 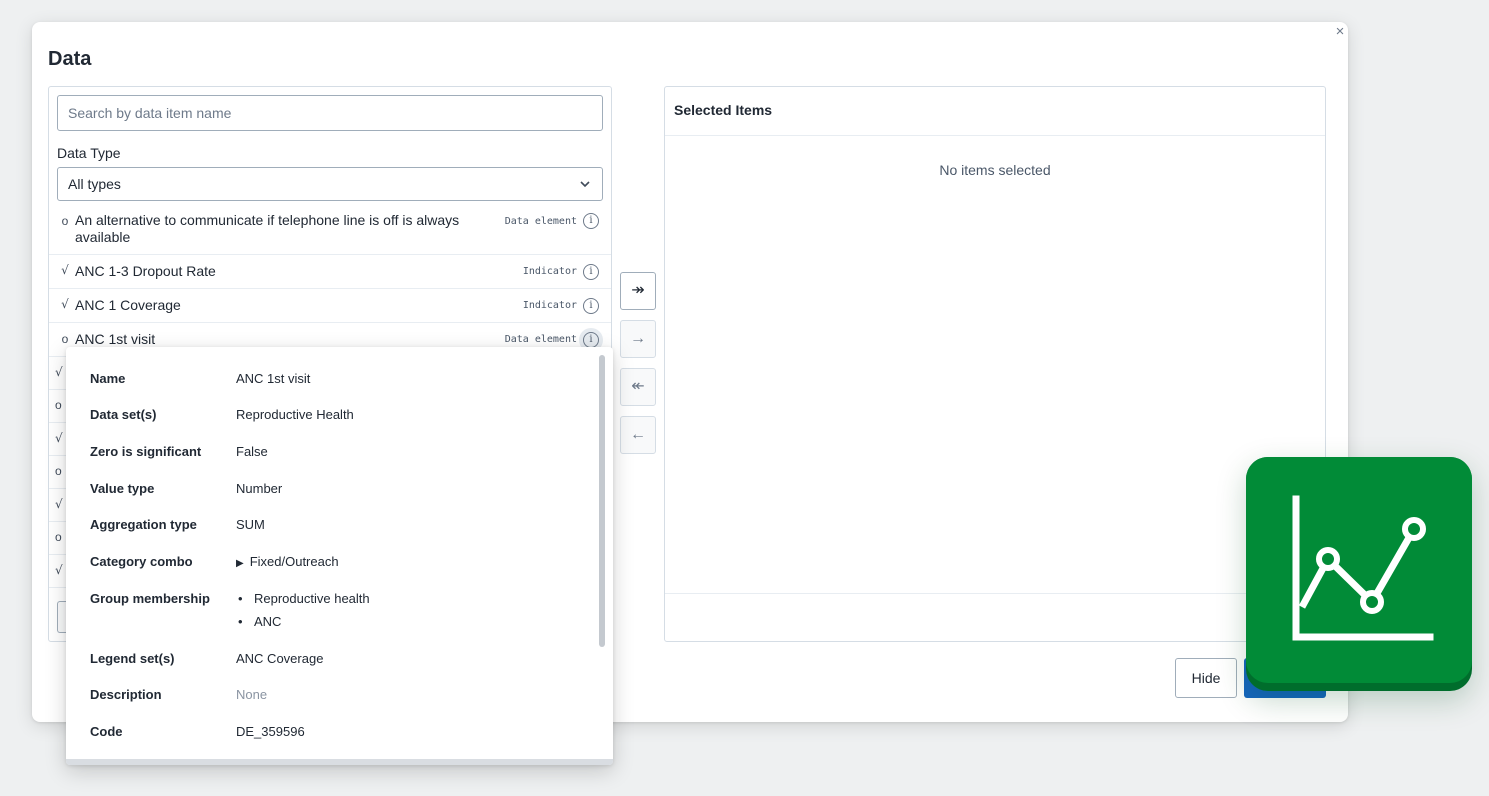 I want to click on info-value: SUM, so click(x=250, y=524).